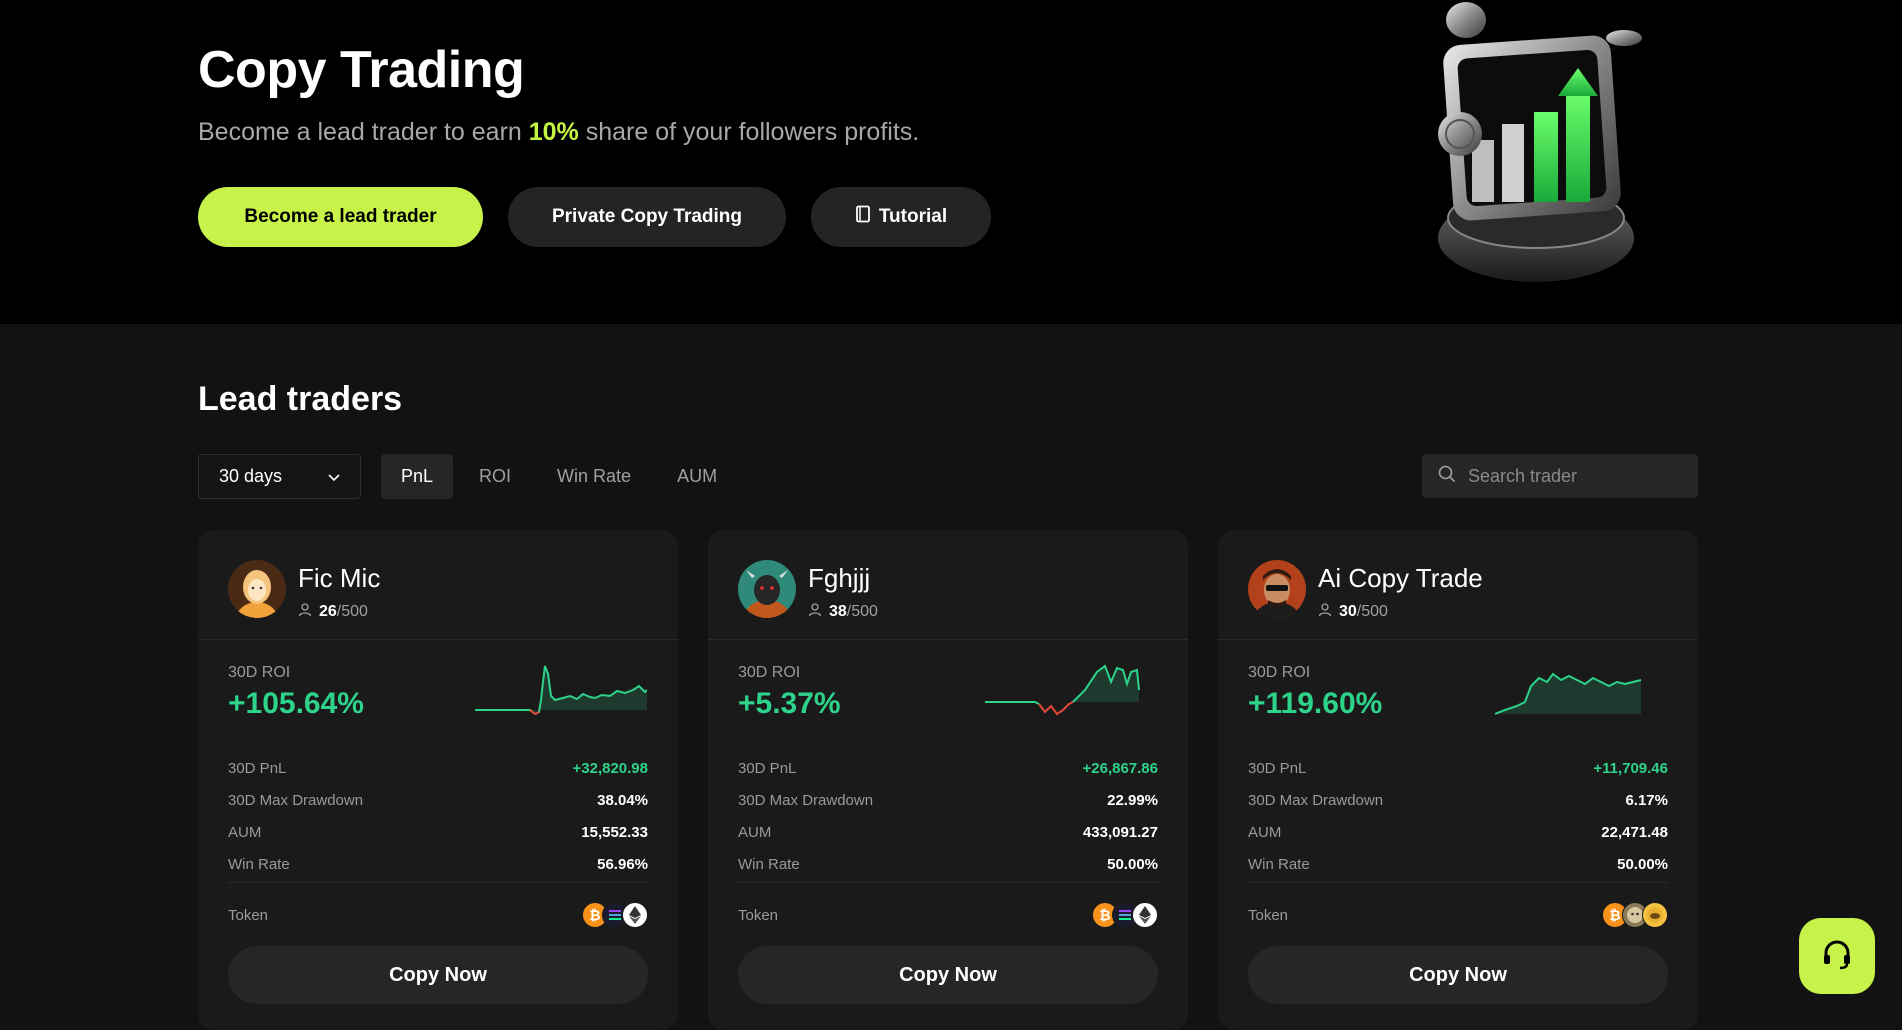 The height and width of the screenshot is (1030, 1902). I want to click on support-chat-button, so click(1837, 956).